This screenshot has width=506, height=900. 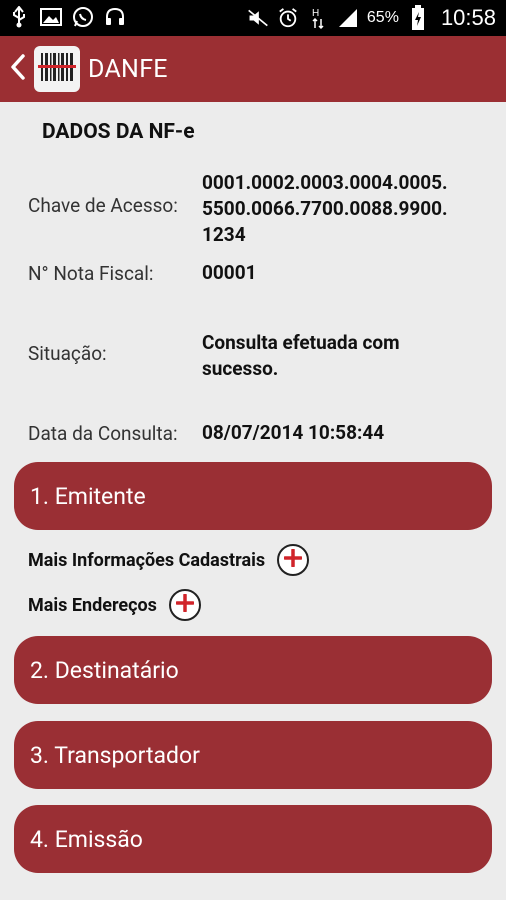 What do you see at coordinates (325, 208) in the screenshot?
I see `access-key-line: 5500.0066.7700.0088.9900.` at bounding box center [325, 208].